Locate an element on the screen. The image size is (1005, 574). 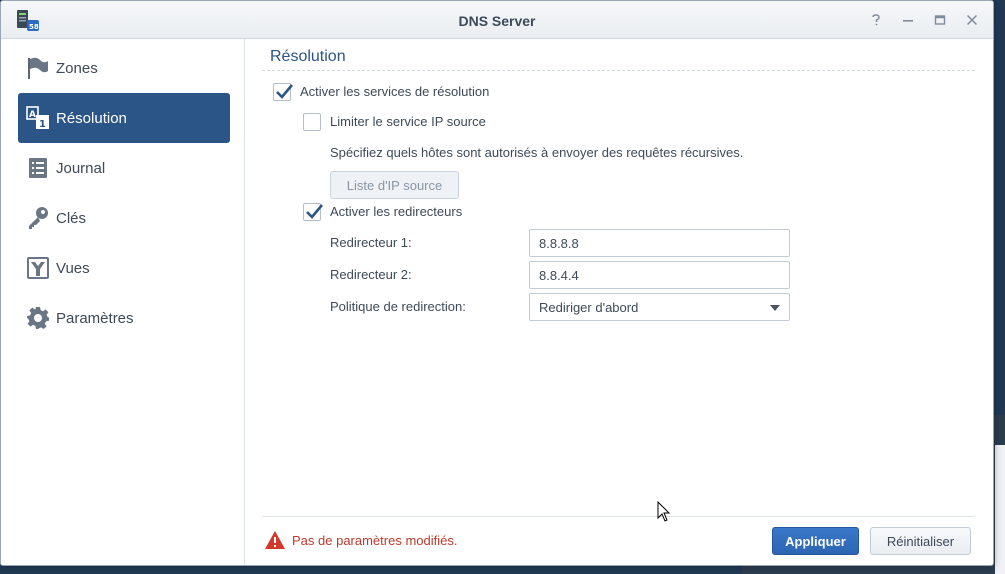
help-icon is located at coordinates (876, 20).